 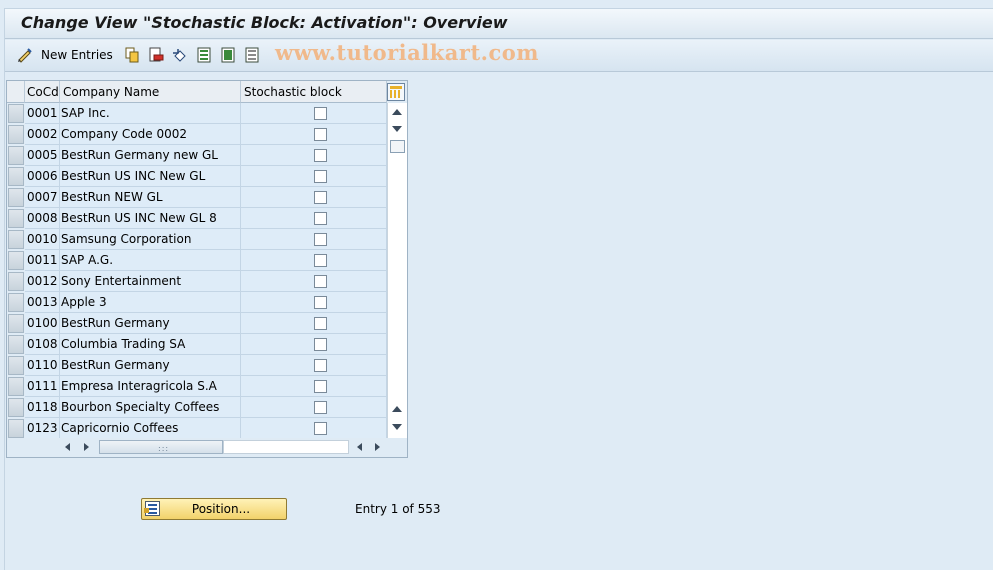 I want to click on cell-company-name: SAP Inc., so click(x=150, y=113).